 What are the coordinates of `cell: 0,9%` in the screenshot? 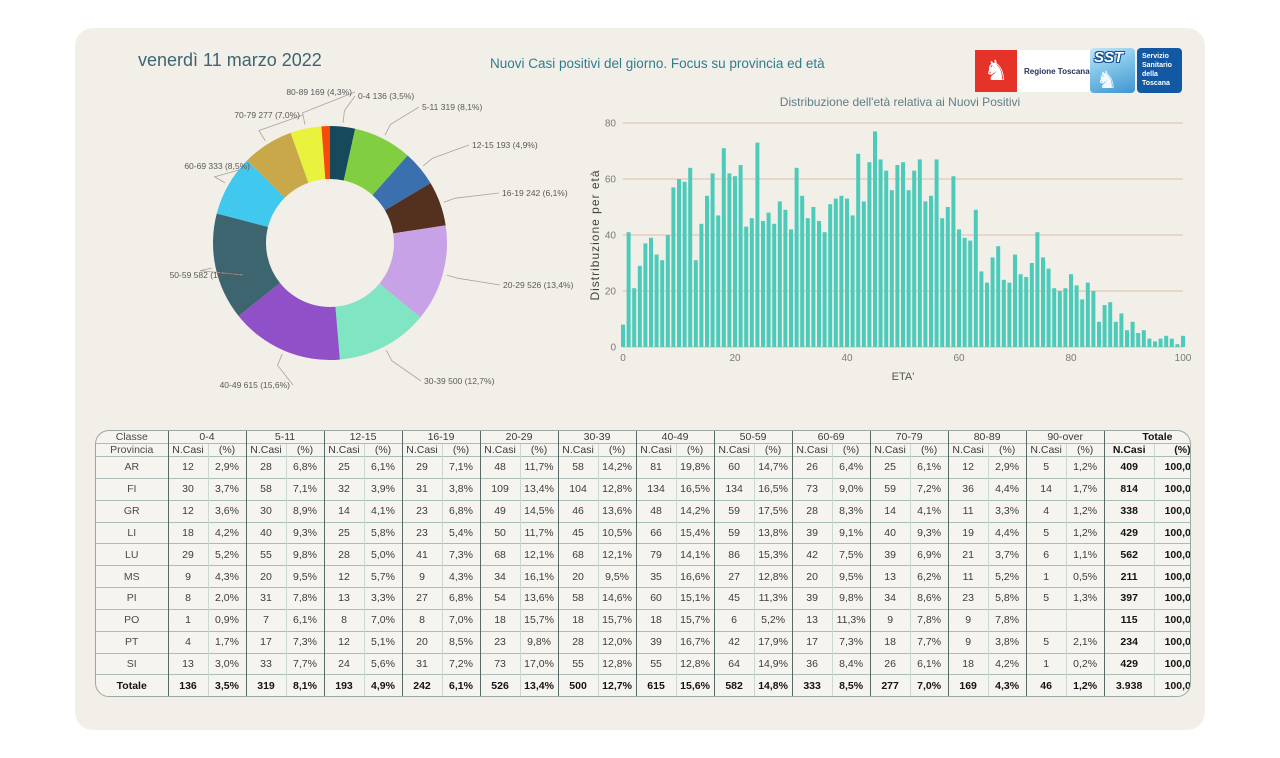 It's located at (226, 620).